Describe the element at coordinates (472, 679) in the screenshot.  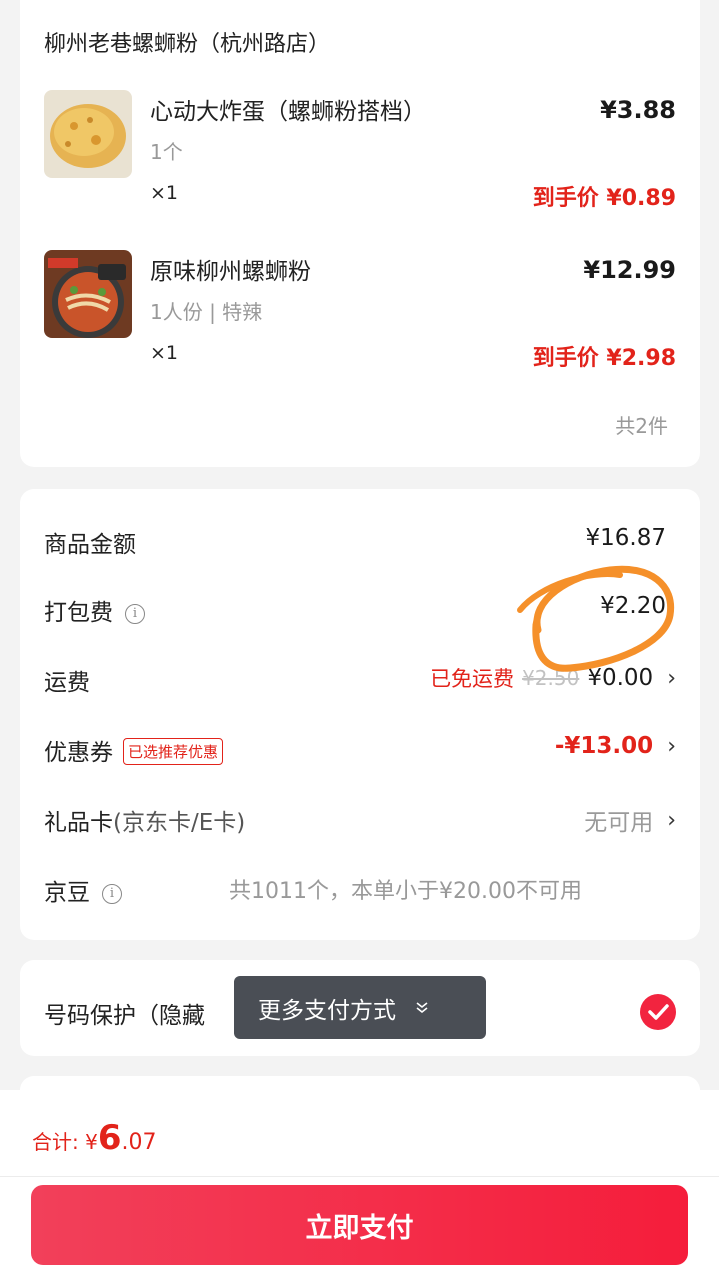
I see `free-shipping-text: 已免运费` at that location.